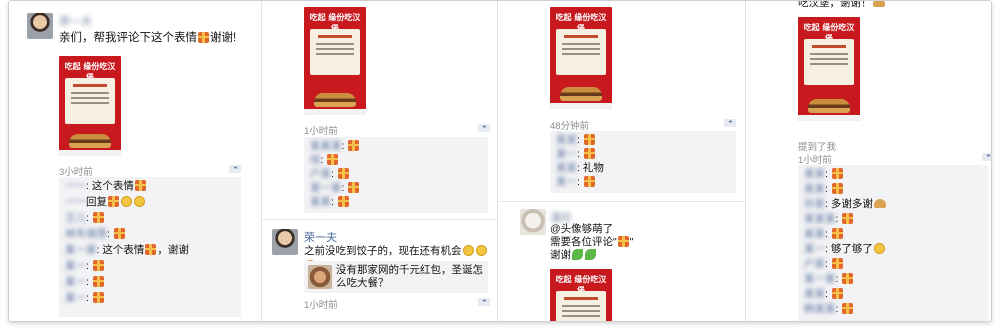 The height and width of the screenshot is (333, 1000). I want to click on comment-row: 林冬瑞雪:, so click(95, 234).